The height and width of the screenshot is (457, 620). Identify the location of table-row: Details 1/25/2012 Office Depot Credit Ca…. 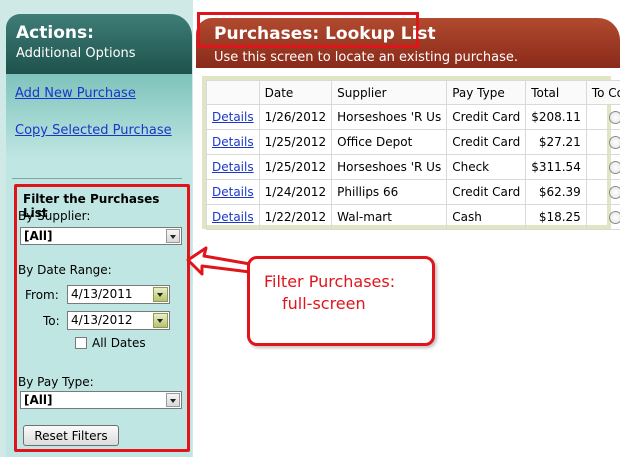
(413, 142).